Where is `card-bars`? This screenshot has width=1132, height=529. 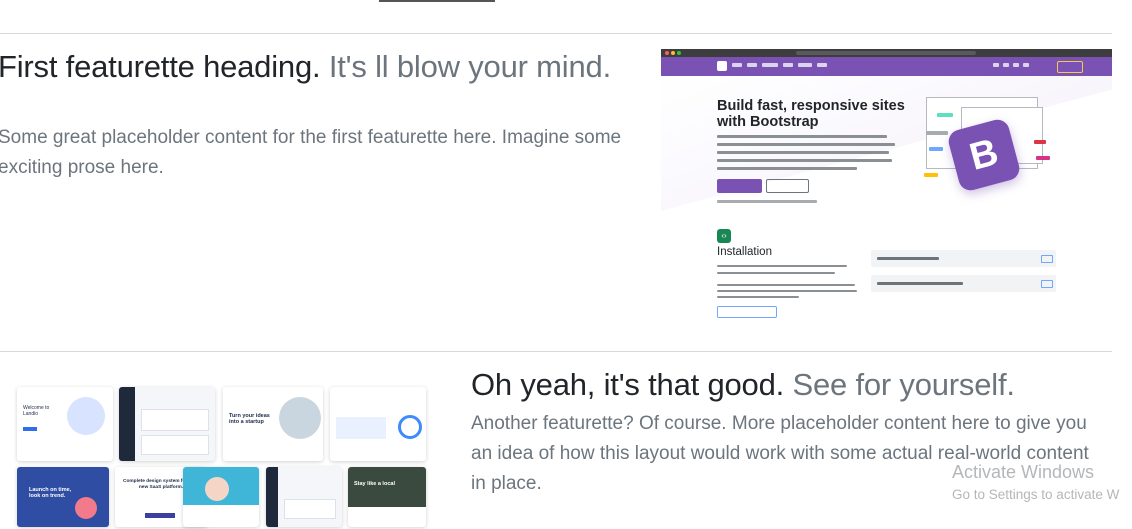
card-bars is located at coordinates (361, 428).